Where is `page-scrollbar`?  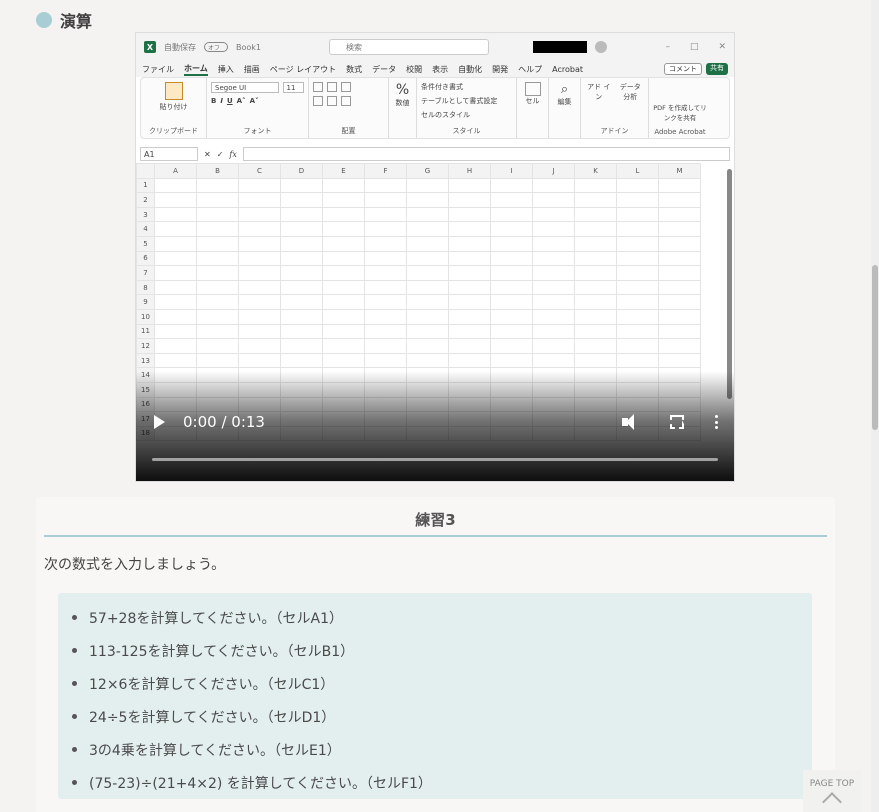
page-scrollbar is located at coordinates (875, 406).